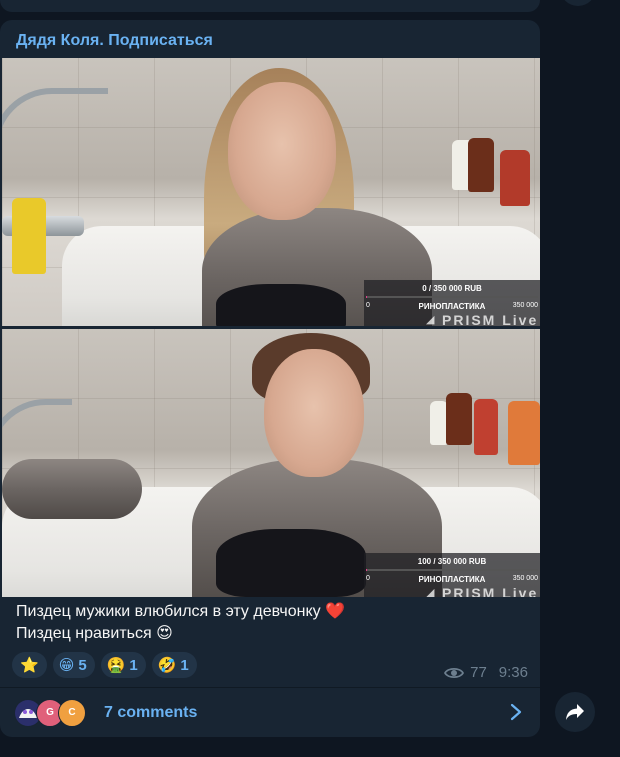 Image resolution: width=620 pixels, height=757 pixels. Describe the element at coordinates (454, 672) in the screenshot. I see `eye-icon` at that location.